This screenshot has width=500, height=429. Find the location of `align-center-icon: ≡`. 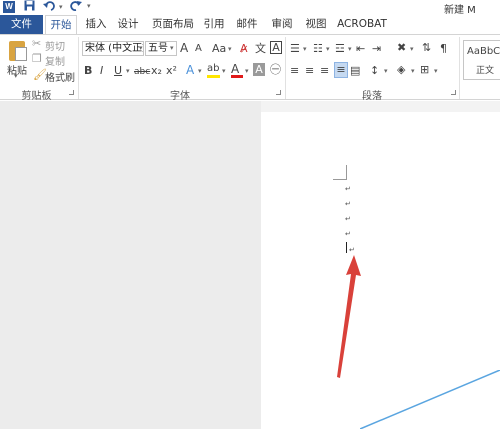

align-center-icon: ≡ is located at coordinates (309, 71).